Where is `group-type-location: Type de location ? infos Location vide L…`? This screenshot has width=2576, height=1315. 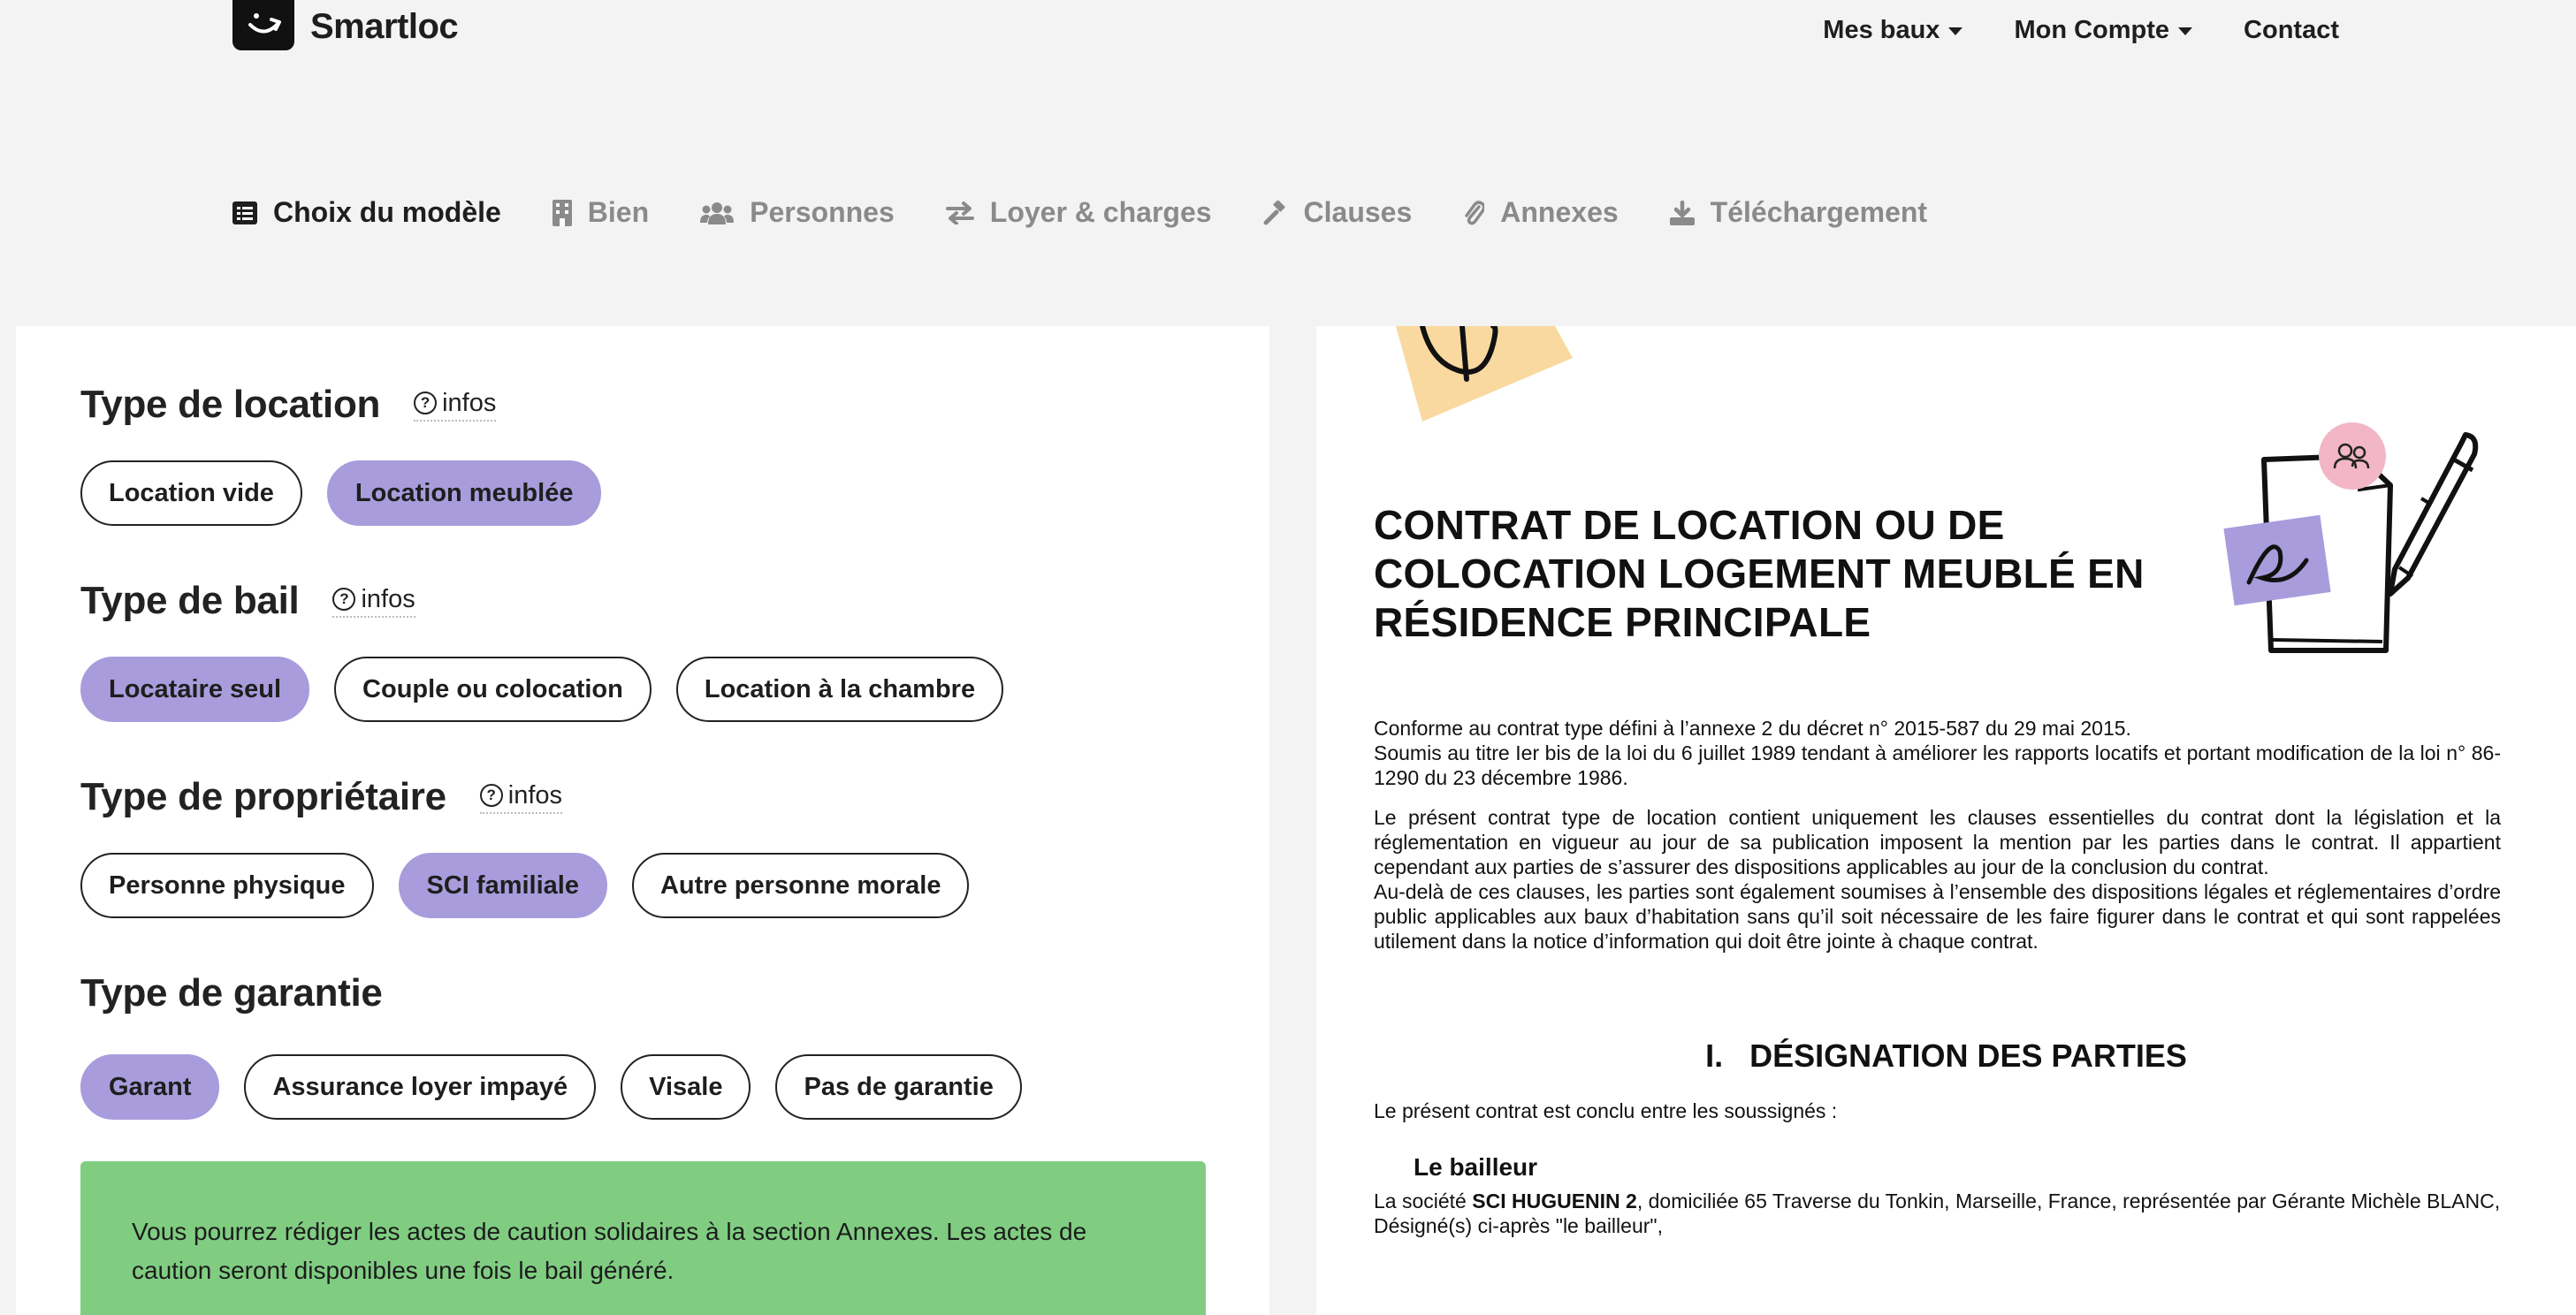
group-type-location: Type de location ? infos Location vide L… is located at coordinates (341, 455).